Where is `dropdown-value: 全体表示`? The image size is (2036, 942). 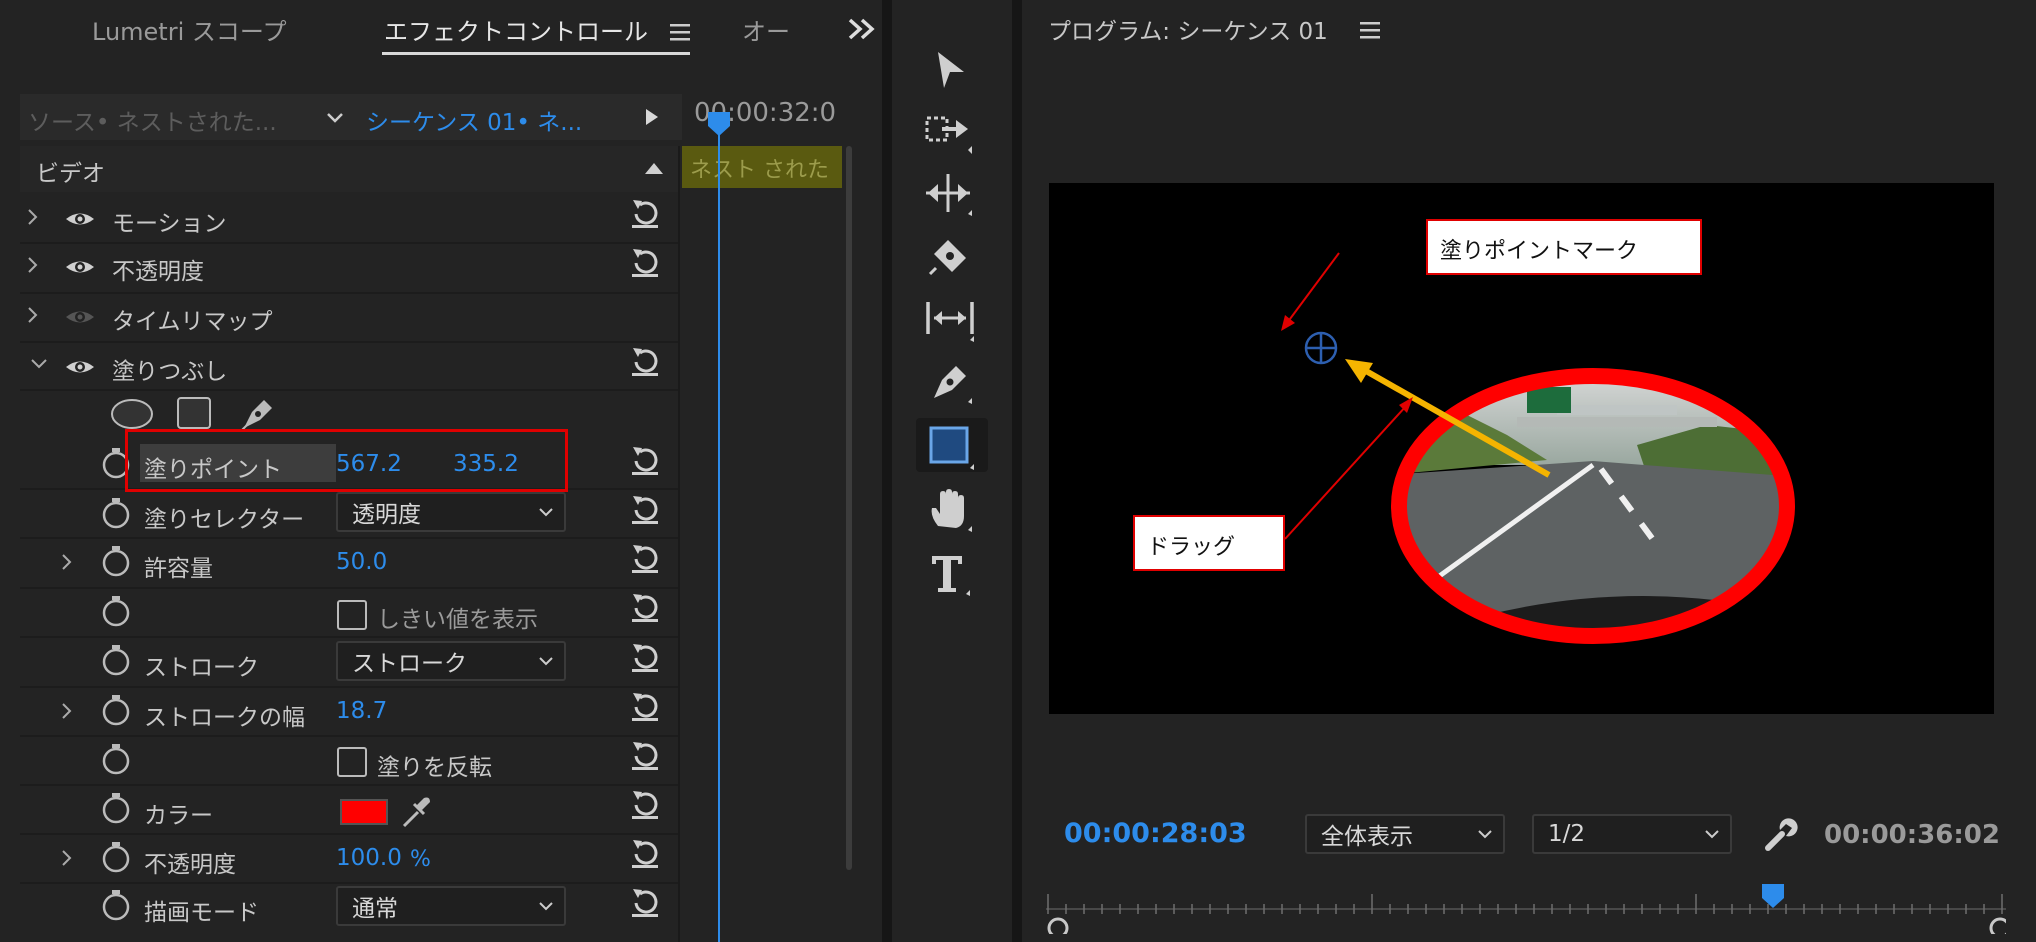
dropdown-value: 全体表示 is located at coordinates (1367, 837).